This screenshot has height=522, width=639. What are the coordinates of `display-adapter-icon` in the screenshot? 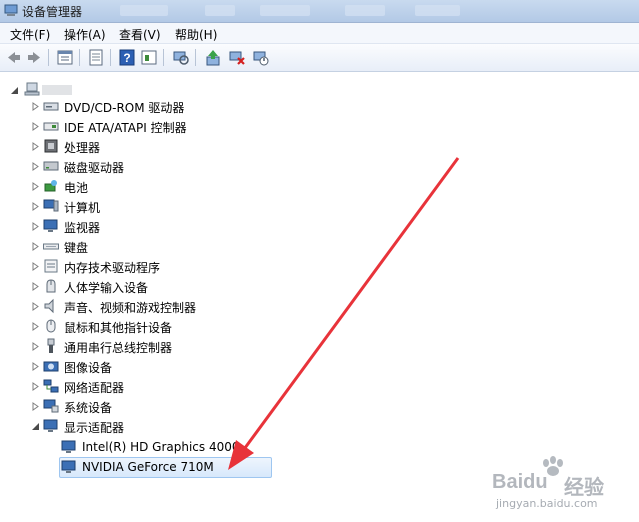 It's located at (50, 425).